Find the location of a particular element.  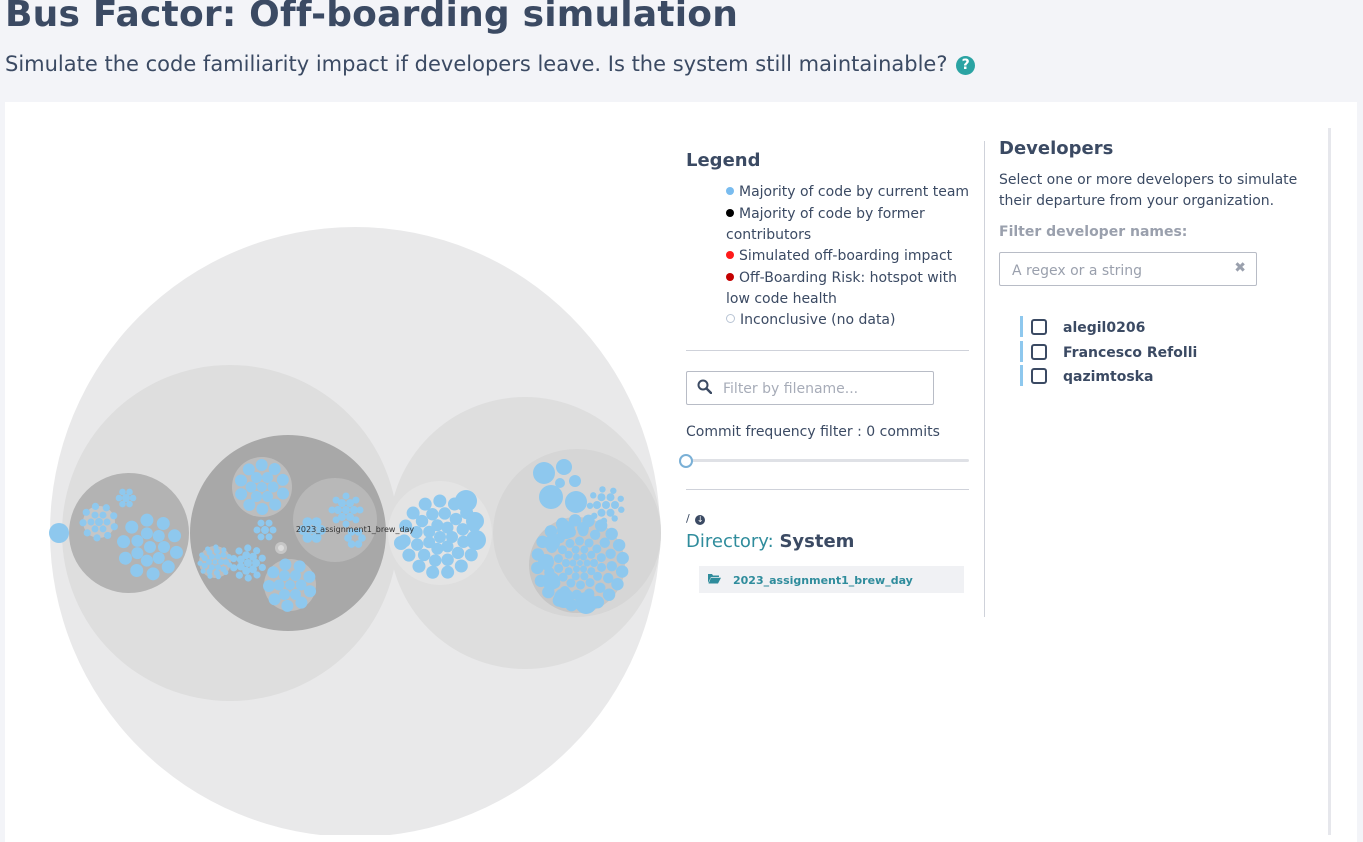

directory-child-name: 2023_assignment1_brew_day is located at coordinates (823, 580).